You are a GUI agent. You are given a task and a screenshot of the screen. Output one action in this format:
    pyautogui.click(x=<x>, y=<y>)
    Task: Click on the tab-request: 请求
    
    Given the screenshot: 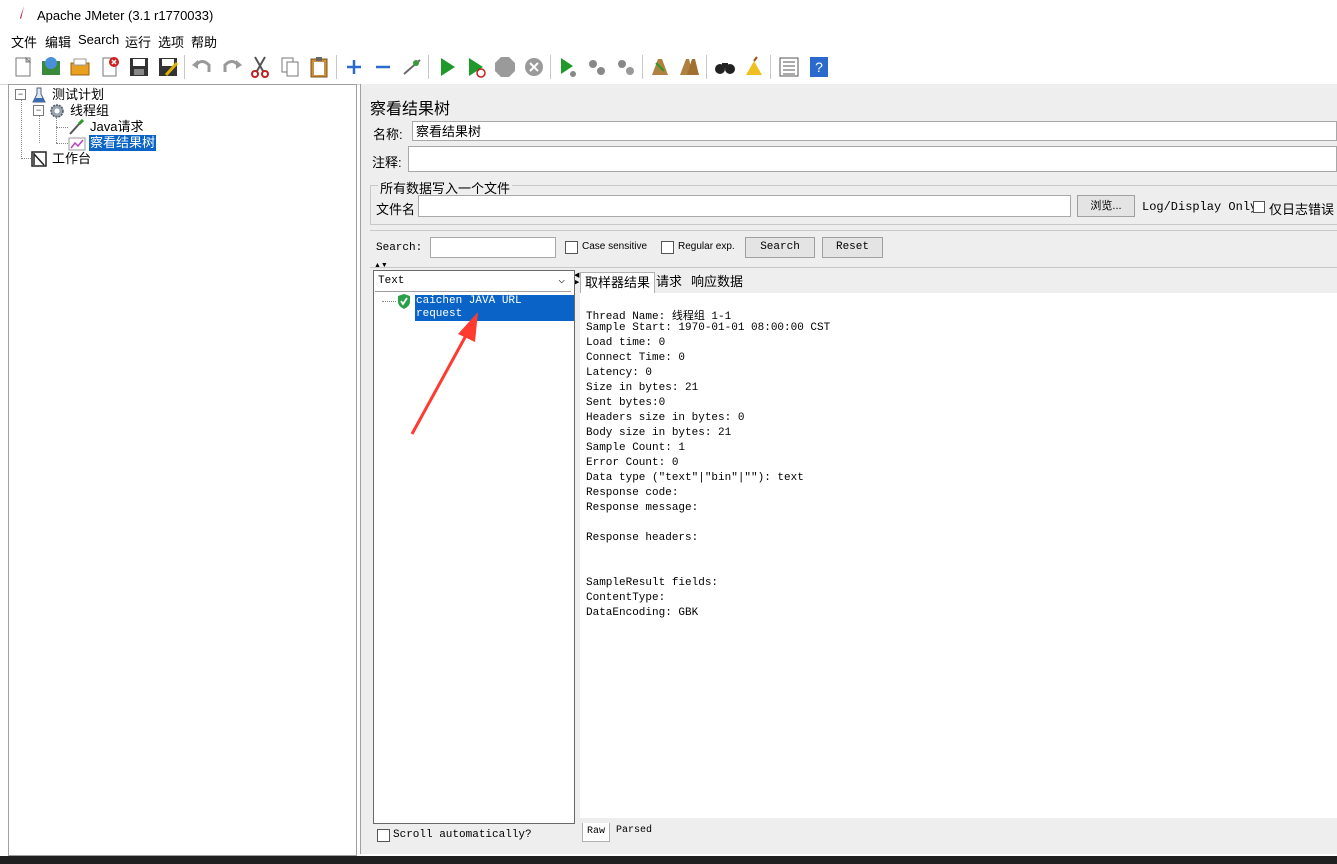 What is the action you would take?
    pyautogui.click(x=669, y=282)
    